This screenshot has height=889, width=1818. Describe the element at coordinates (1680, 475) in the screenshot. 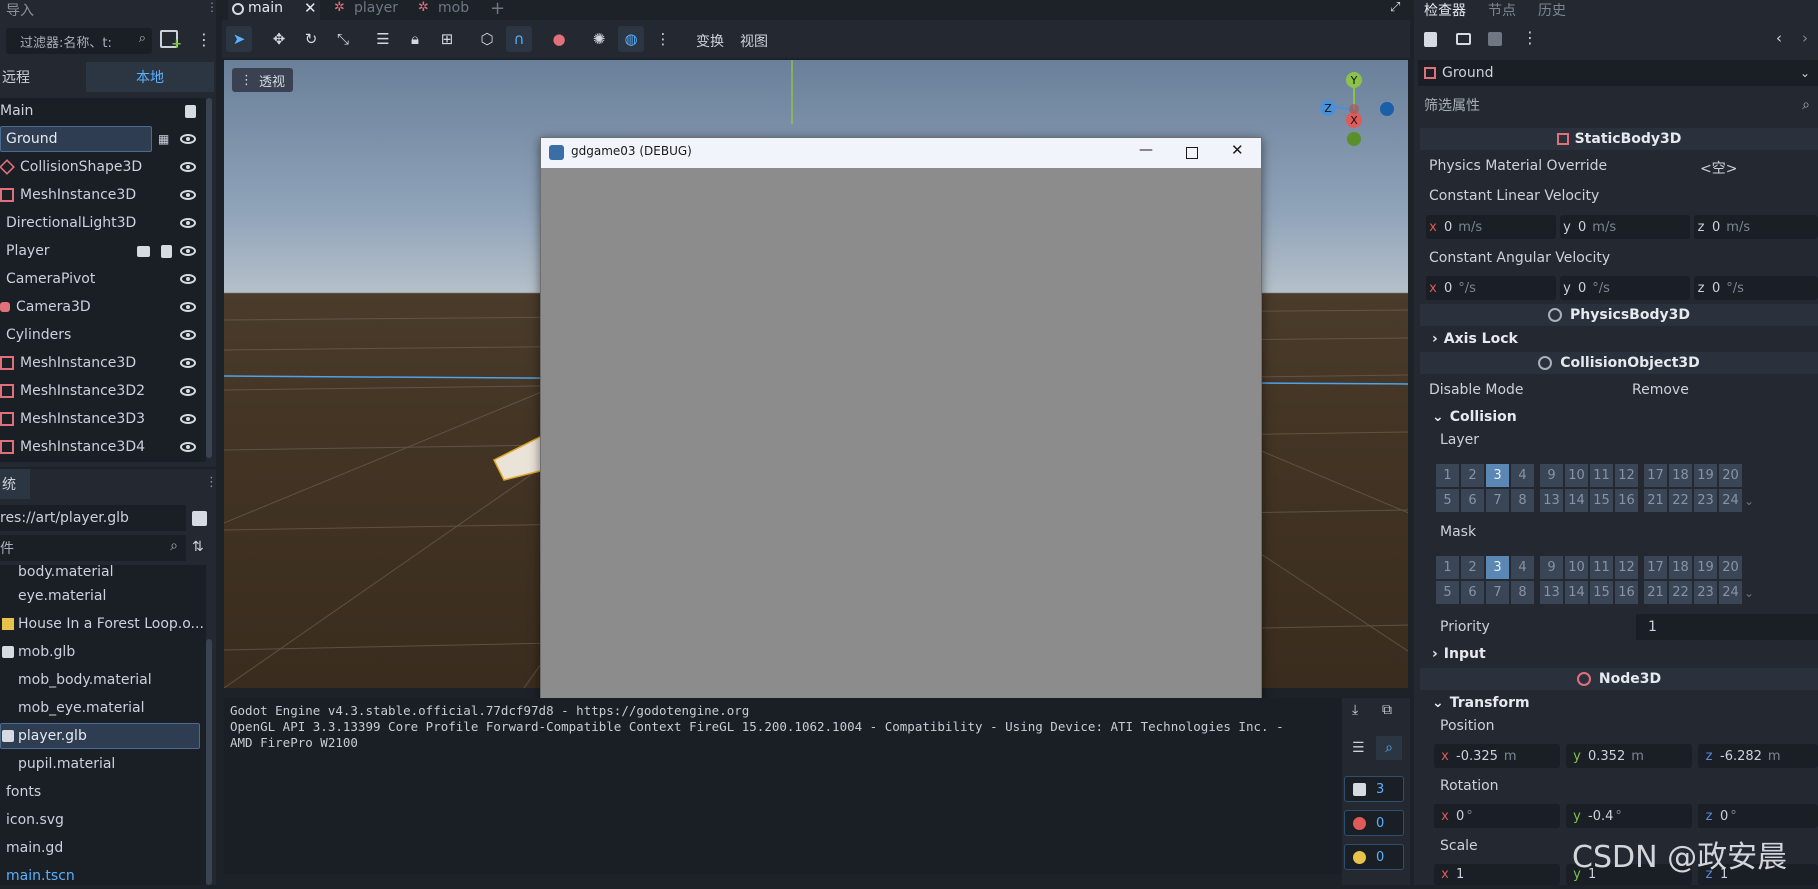

I see `layer-bit-18: 18` at that location.